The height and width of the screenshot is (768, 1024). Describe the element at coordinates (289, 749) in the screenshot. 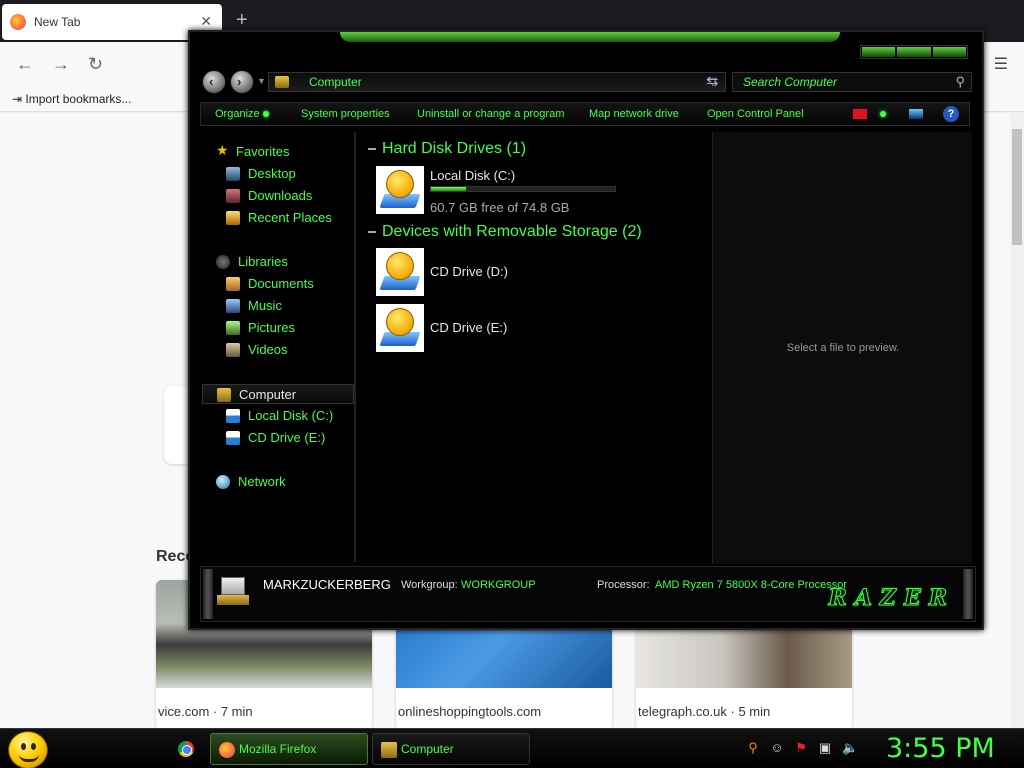

I see `taskbar-button-firefox: Mozilla Firefox` at that location.